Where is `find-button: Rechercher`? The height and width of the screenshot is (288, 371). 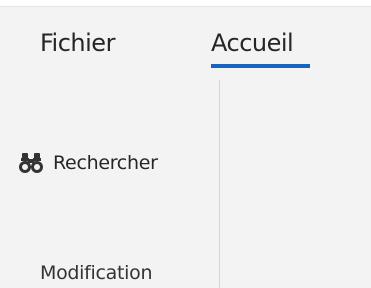 find-button: Rechercher is located at coordinates (88, 163).